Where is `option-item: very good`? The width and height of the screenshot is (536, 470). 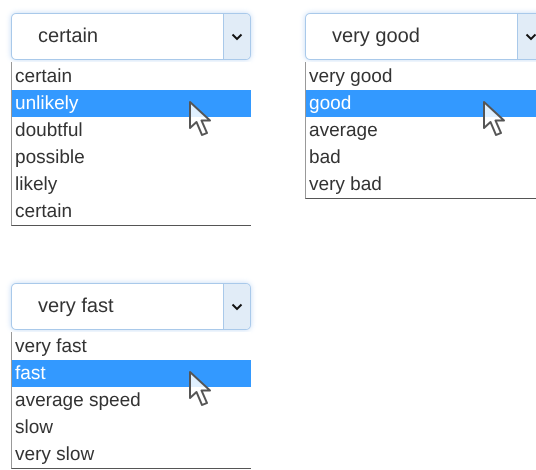 option-item: very good is located at coordinates (421, 76).